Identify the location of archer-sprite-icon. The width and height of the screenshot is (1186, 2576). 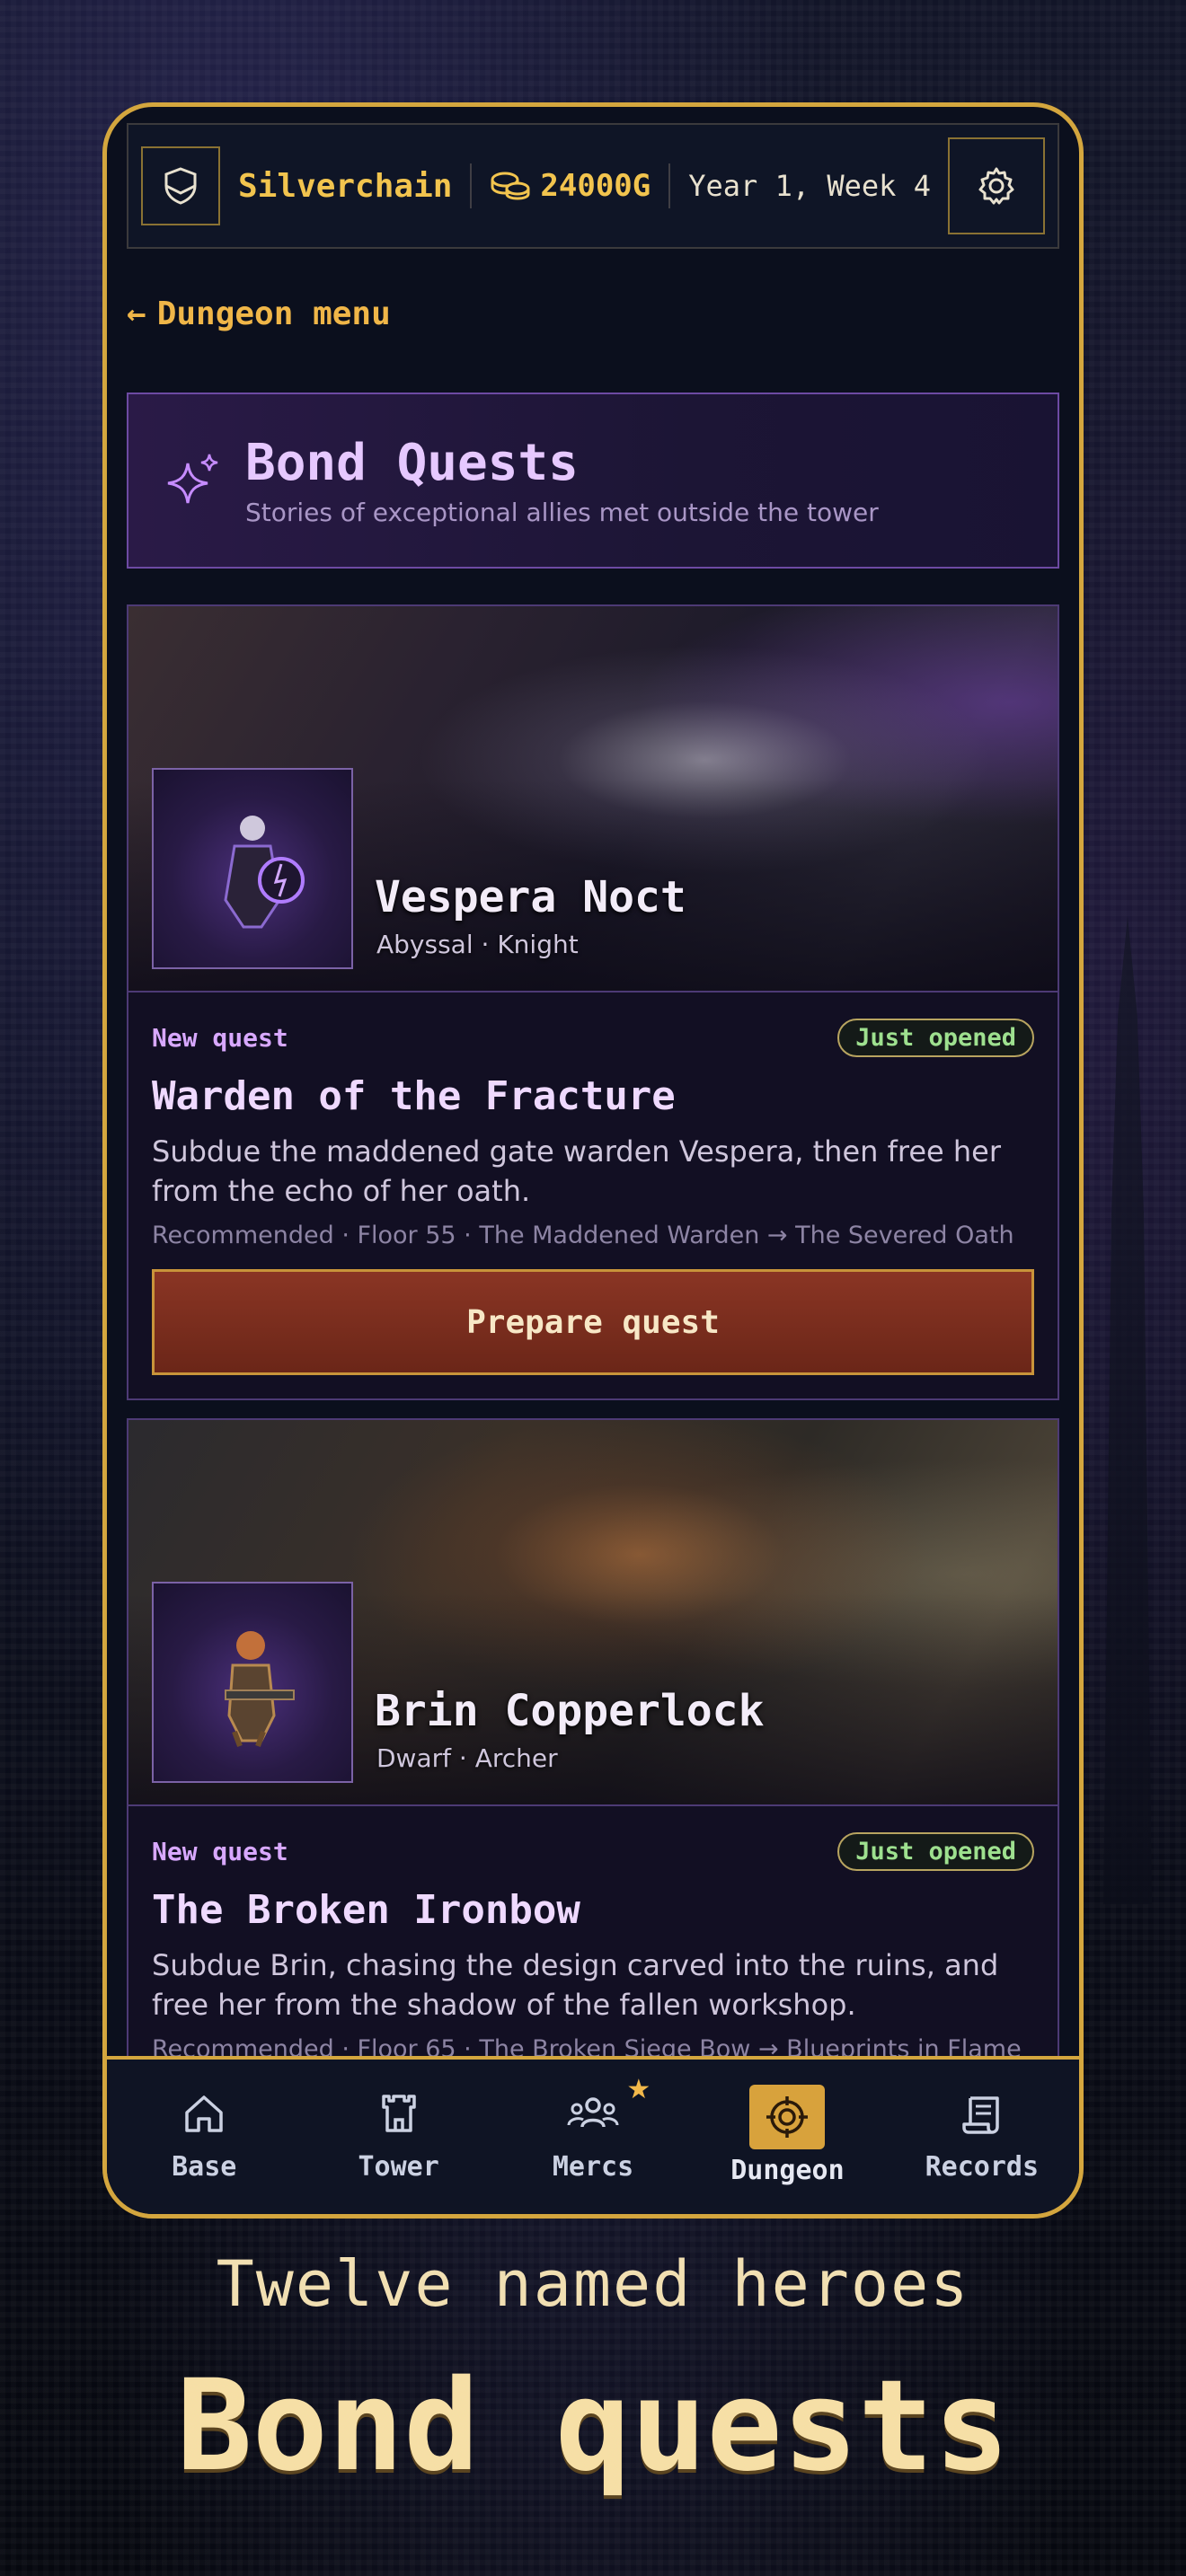
(260, 1689).